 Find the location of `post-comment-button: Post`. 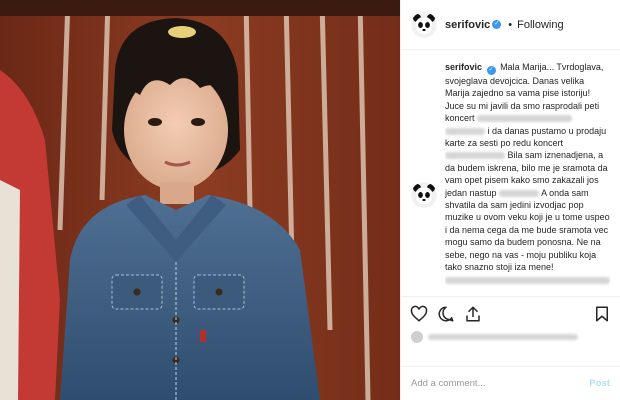

post-comment-button: Post is located at coordinates (599, 383).